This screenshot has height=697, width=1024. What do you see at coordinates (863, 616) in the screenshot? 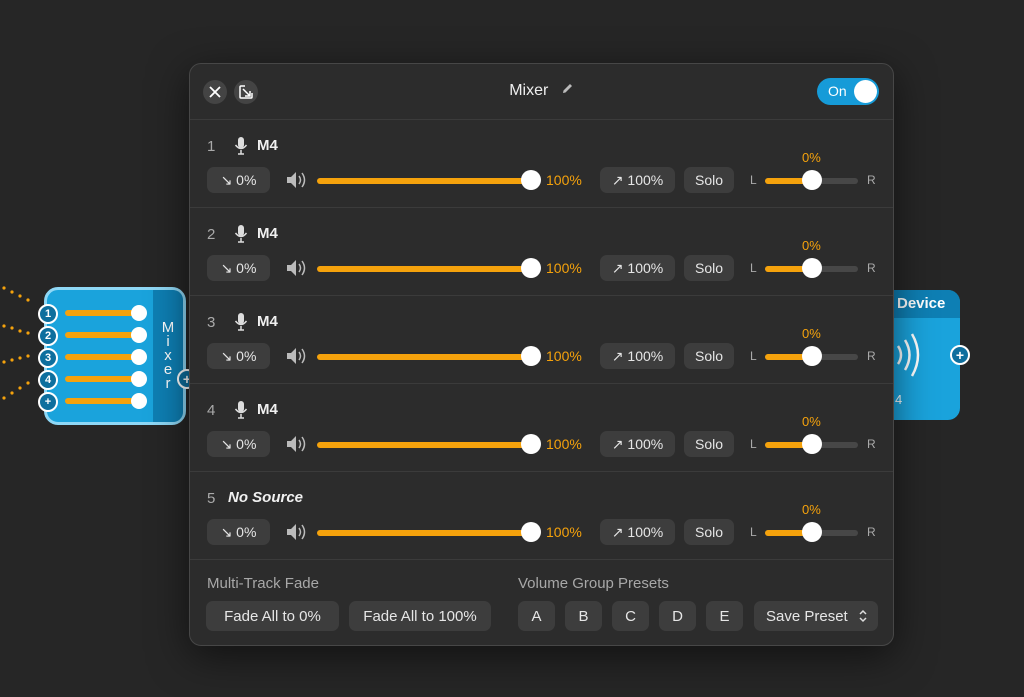
I see `chevron-up-down-icon` at bounding box center [863, 616].